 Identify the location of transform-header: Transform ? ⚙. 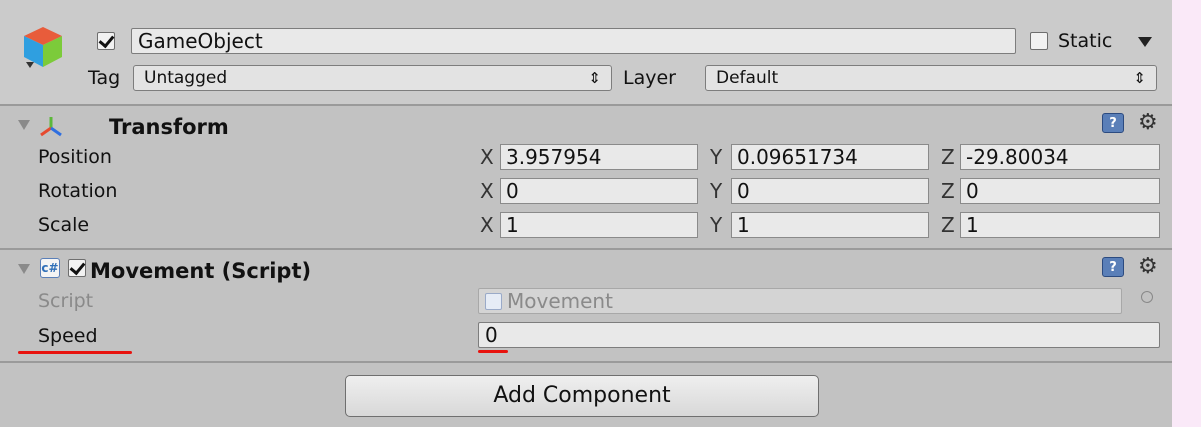
(586, 125).